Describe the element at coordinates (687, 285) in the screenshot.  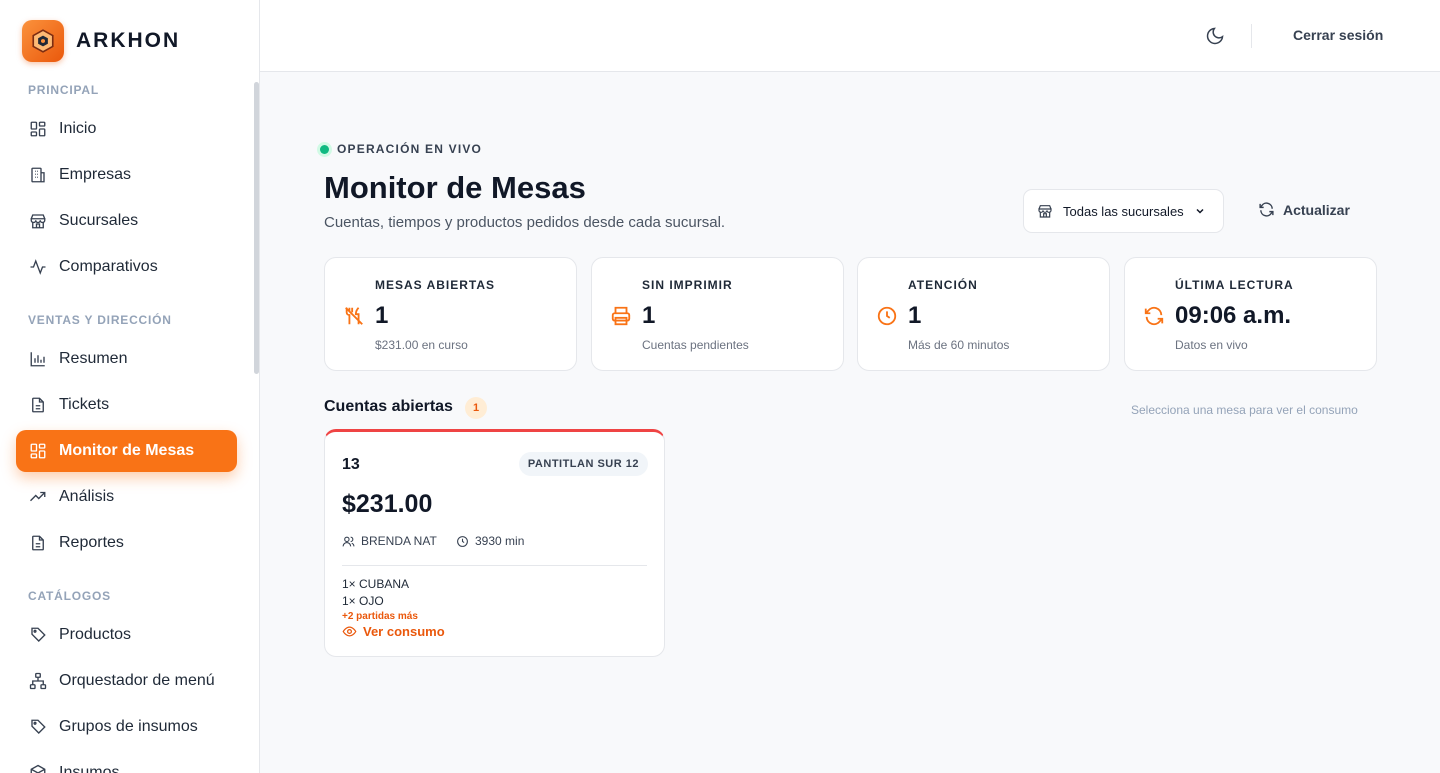
I see `stat-label: SIN IMPRIMIR` at that location.